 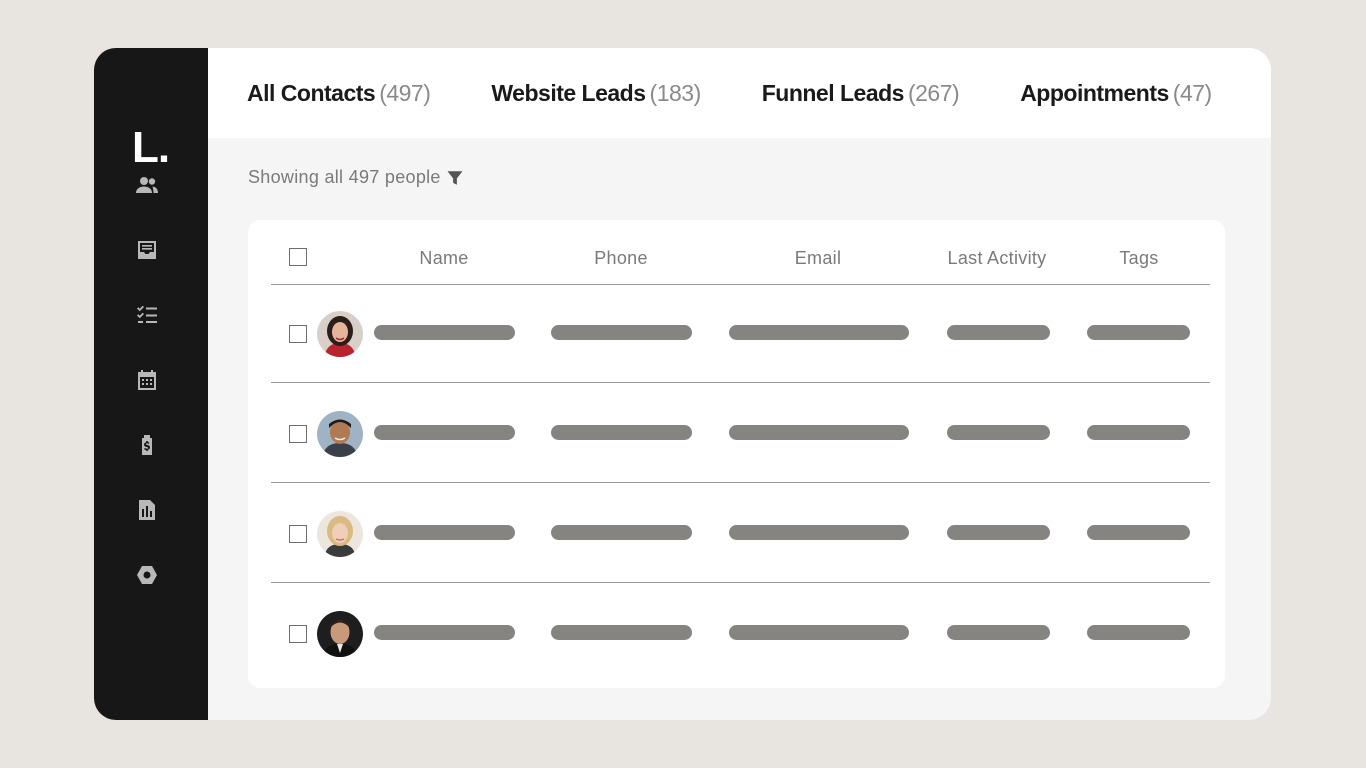 What do you see at coordinates (147, 510) in the screenshot?
I see `reports-icon` at bounding box center [147, 510].